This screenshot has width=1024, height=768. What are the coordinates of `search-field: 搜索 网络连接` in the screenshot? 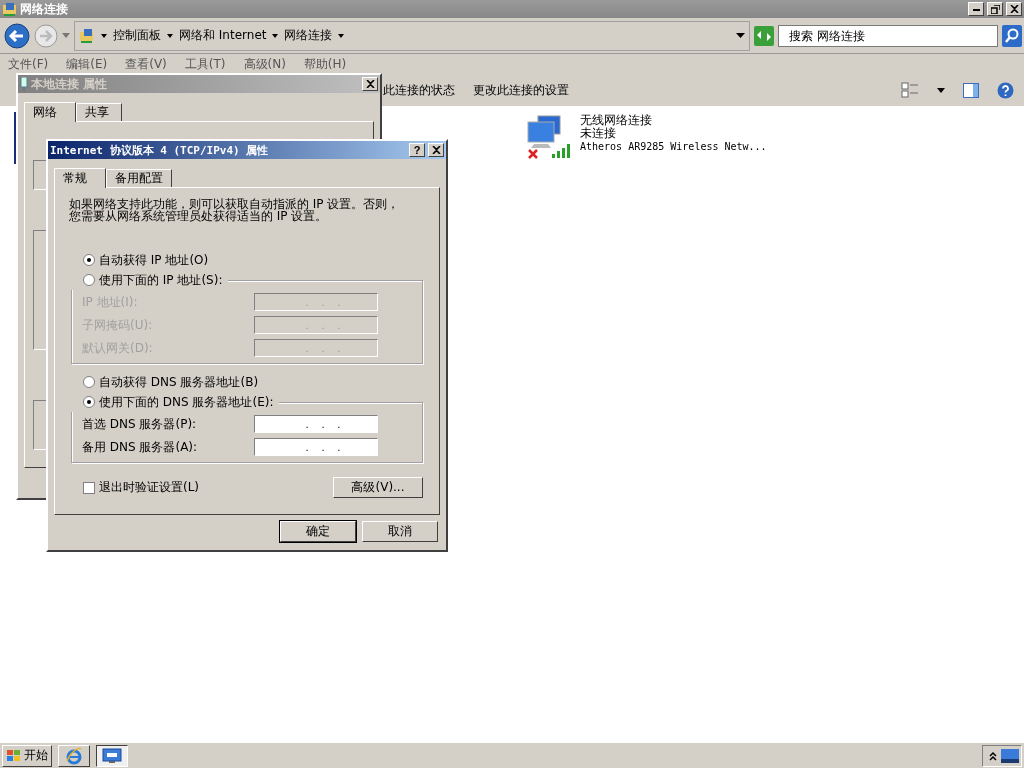 It's located at (888, 35).